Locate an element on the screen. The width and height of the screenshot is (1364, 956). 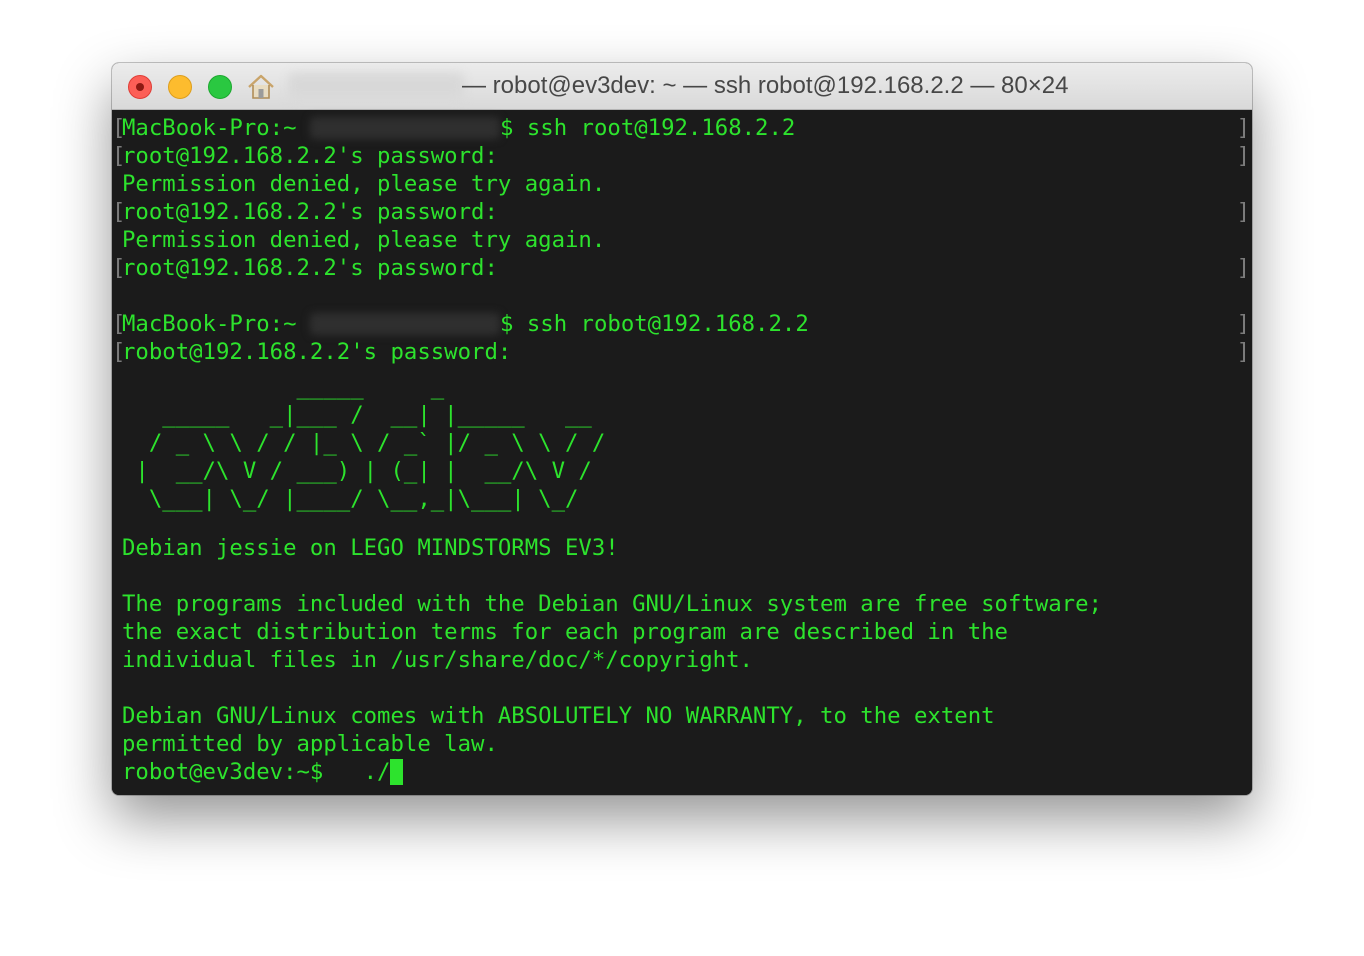
ssh-command: $ ssh root@192.168.2.2 is located at coordinates (648, 128).